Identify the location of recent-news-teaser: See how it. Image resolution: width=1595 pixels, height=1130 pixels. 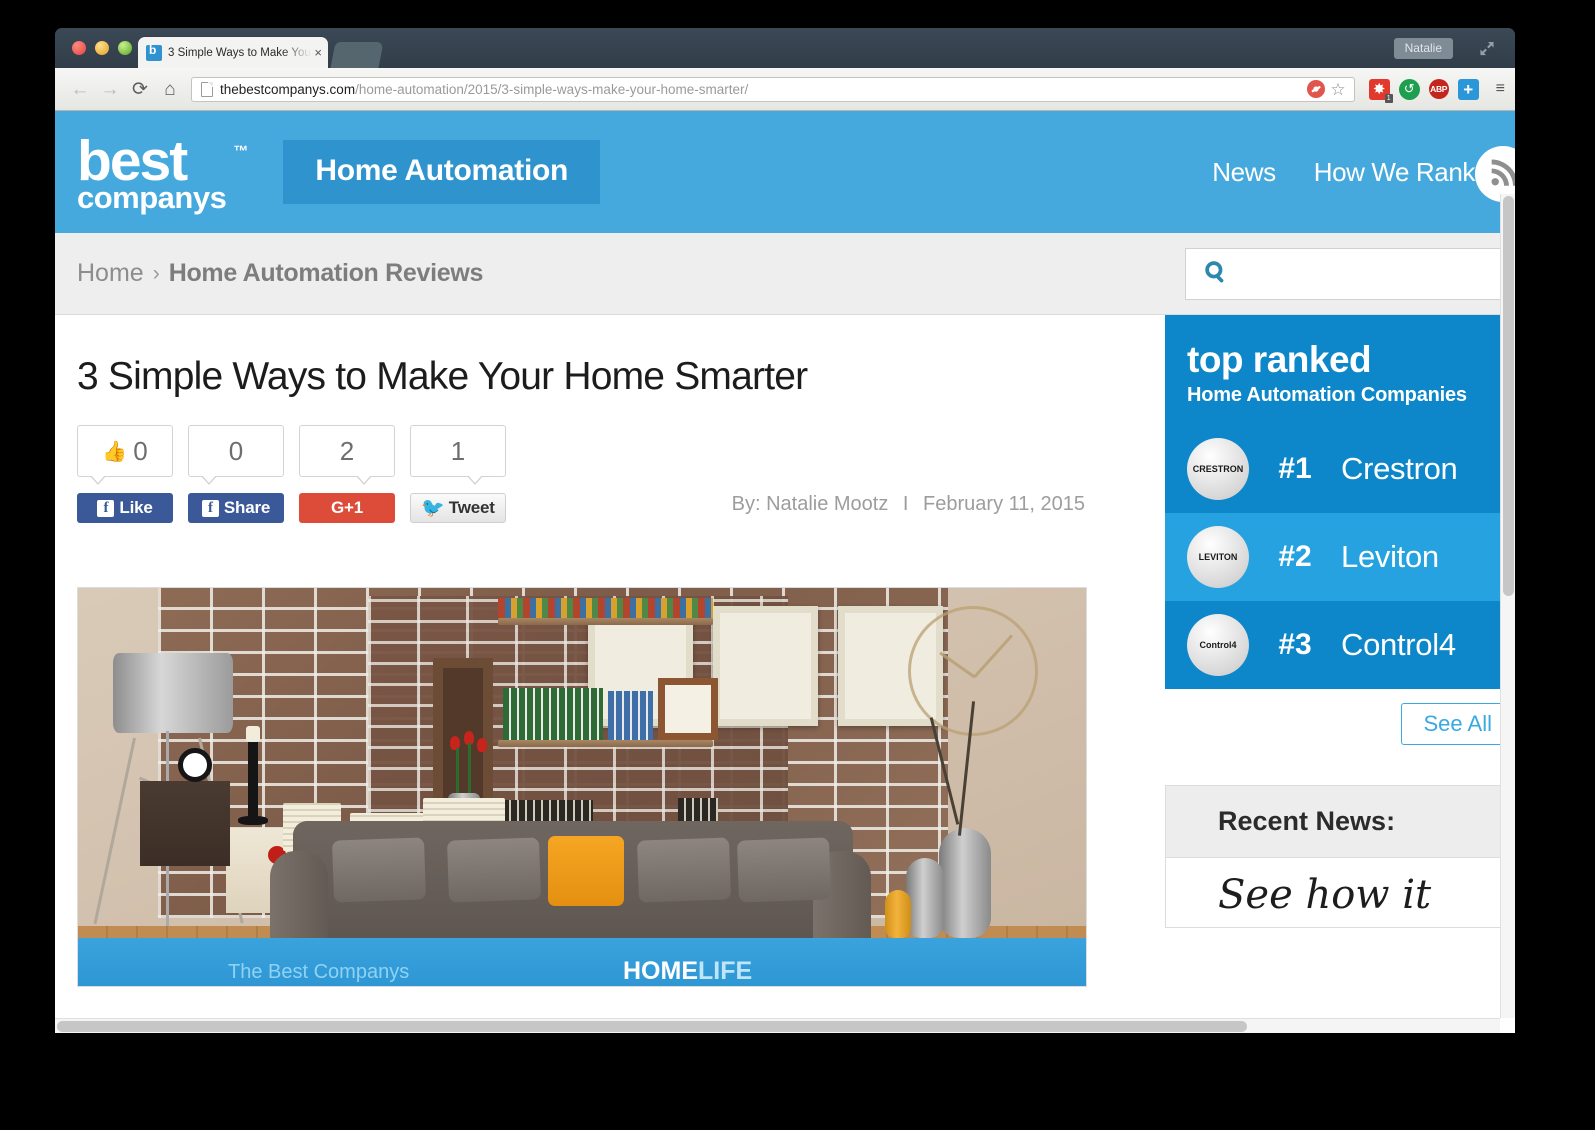
(1325, 895).